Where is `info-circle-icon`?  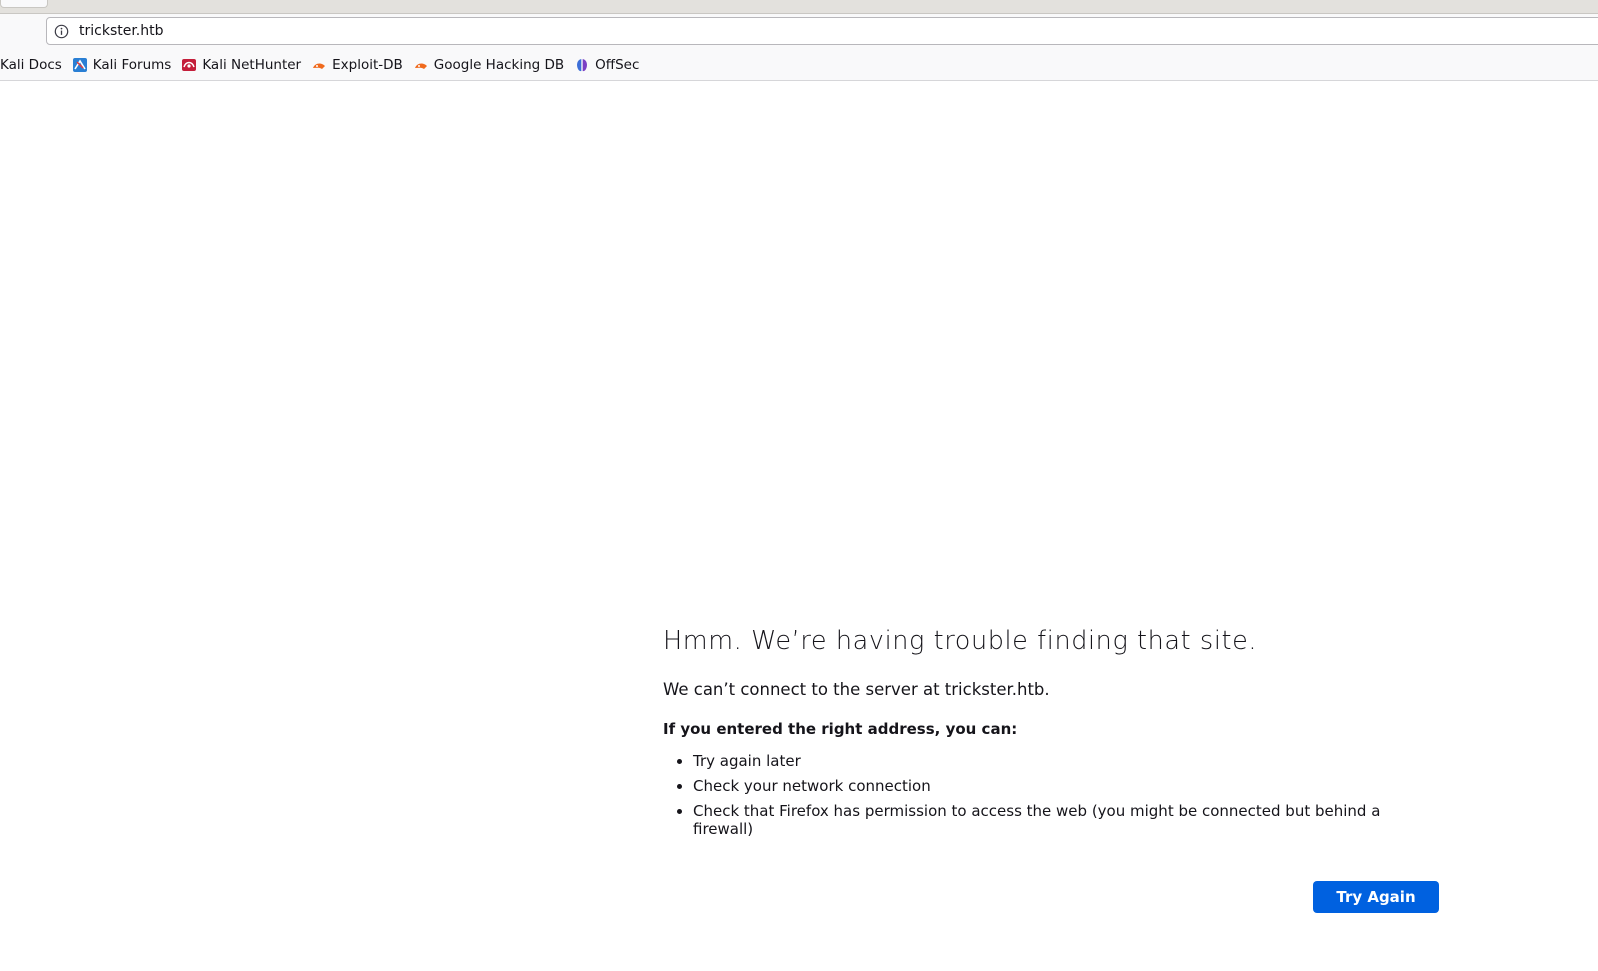
info-circle-icon is located at coordinates (61, 31).